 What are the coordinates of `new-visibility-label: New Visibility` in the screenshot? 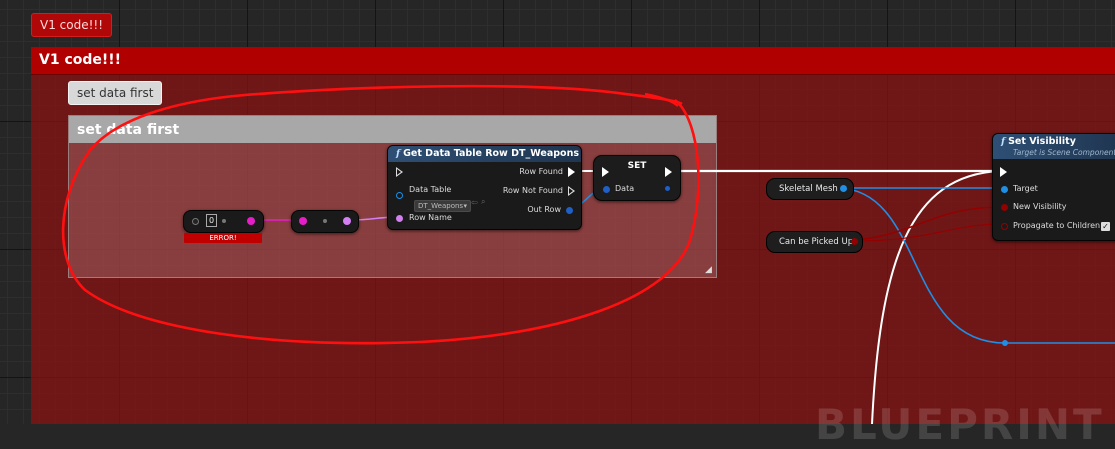 It's located at (1040, 206).